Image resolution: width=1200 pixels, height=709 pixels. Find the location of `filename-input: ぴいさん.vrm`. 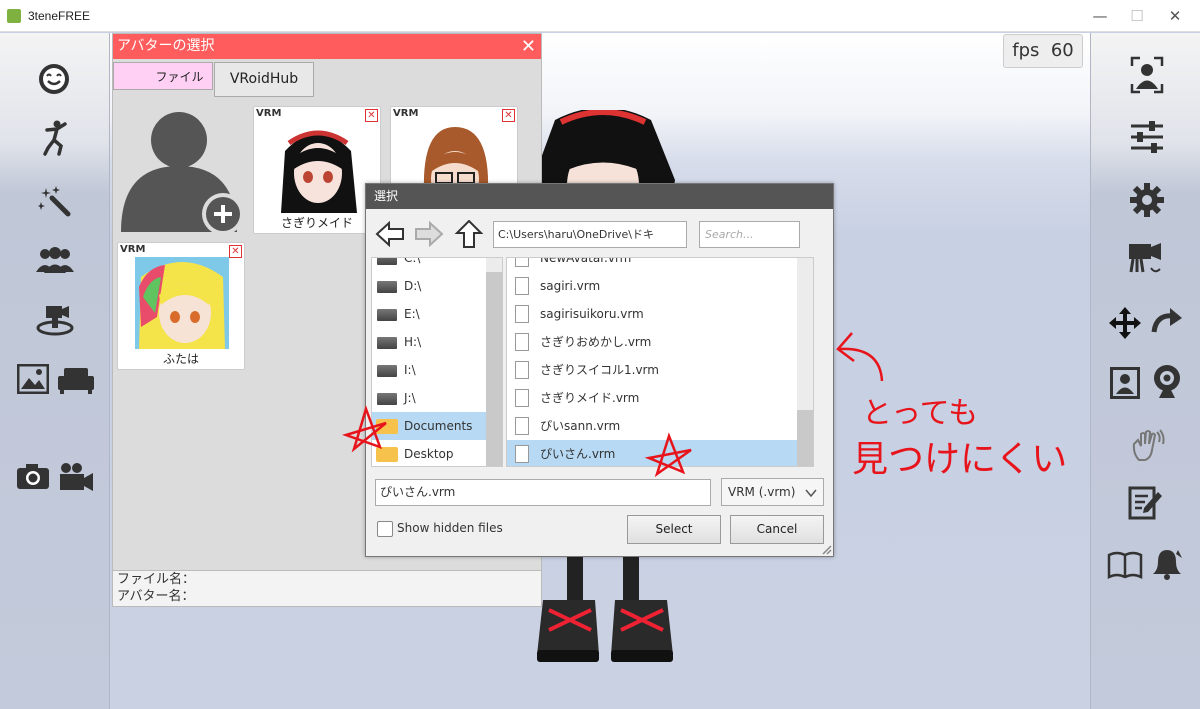

filename-input: ぴいさん.vrm is located at coordinates (543, 492).